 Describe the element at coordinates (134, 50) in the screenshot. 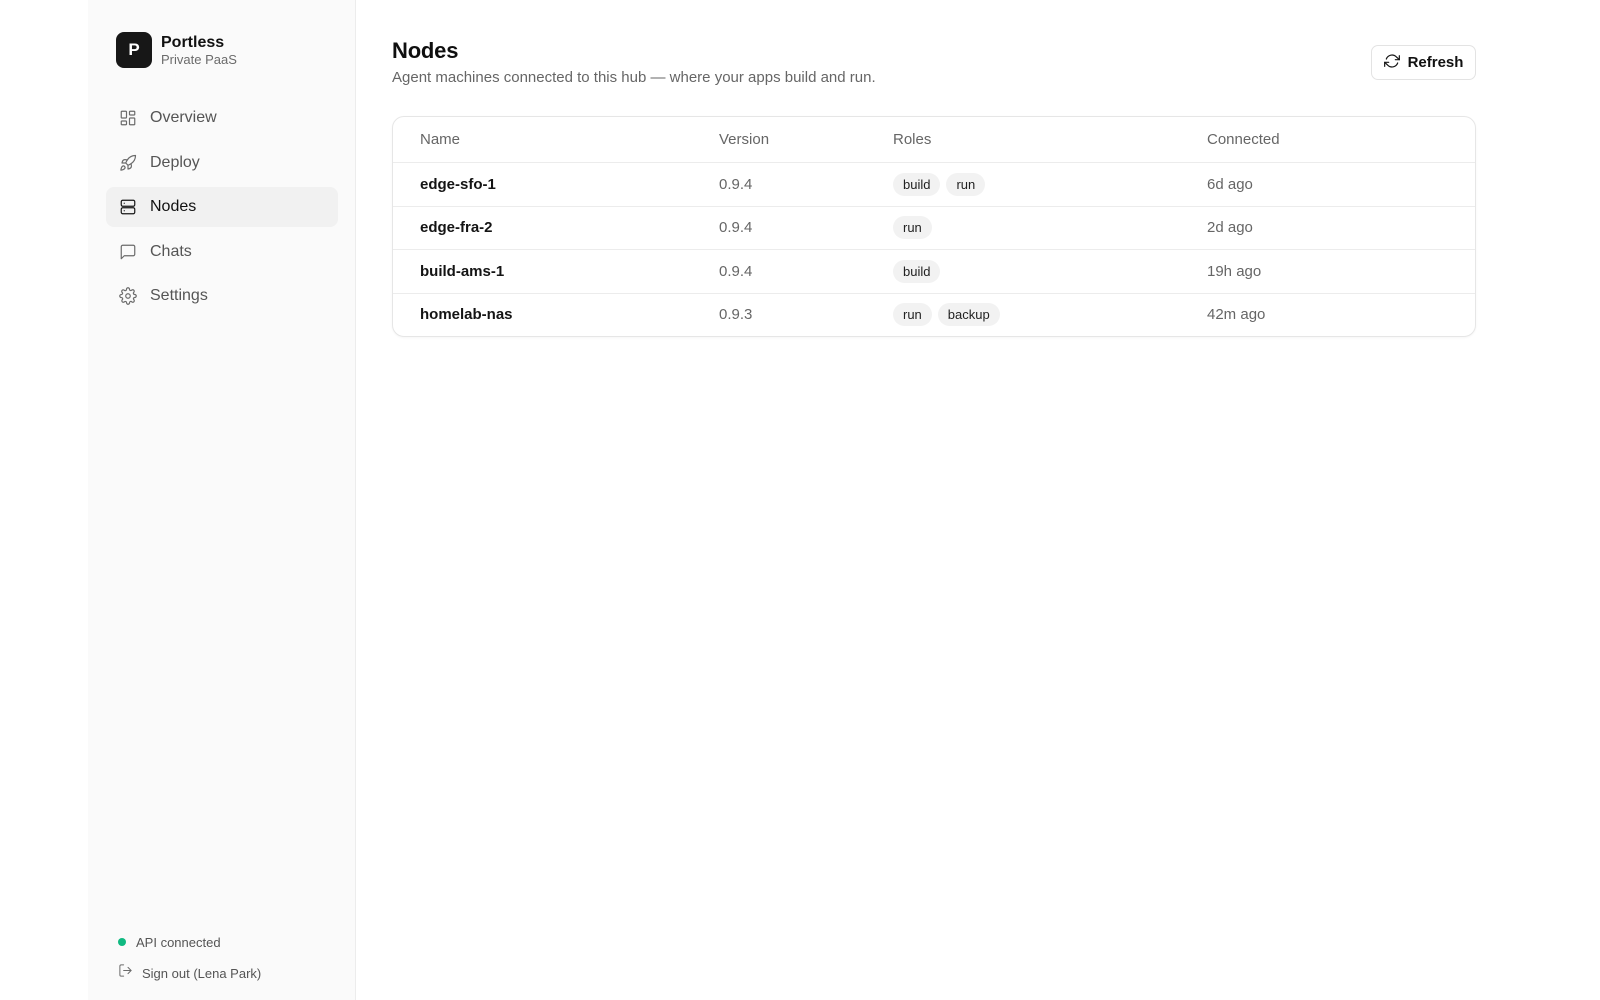

I see `brand-logo: P` at that location.